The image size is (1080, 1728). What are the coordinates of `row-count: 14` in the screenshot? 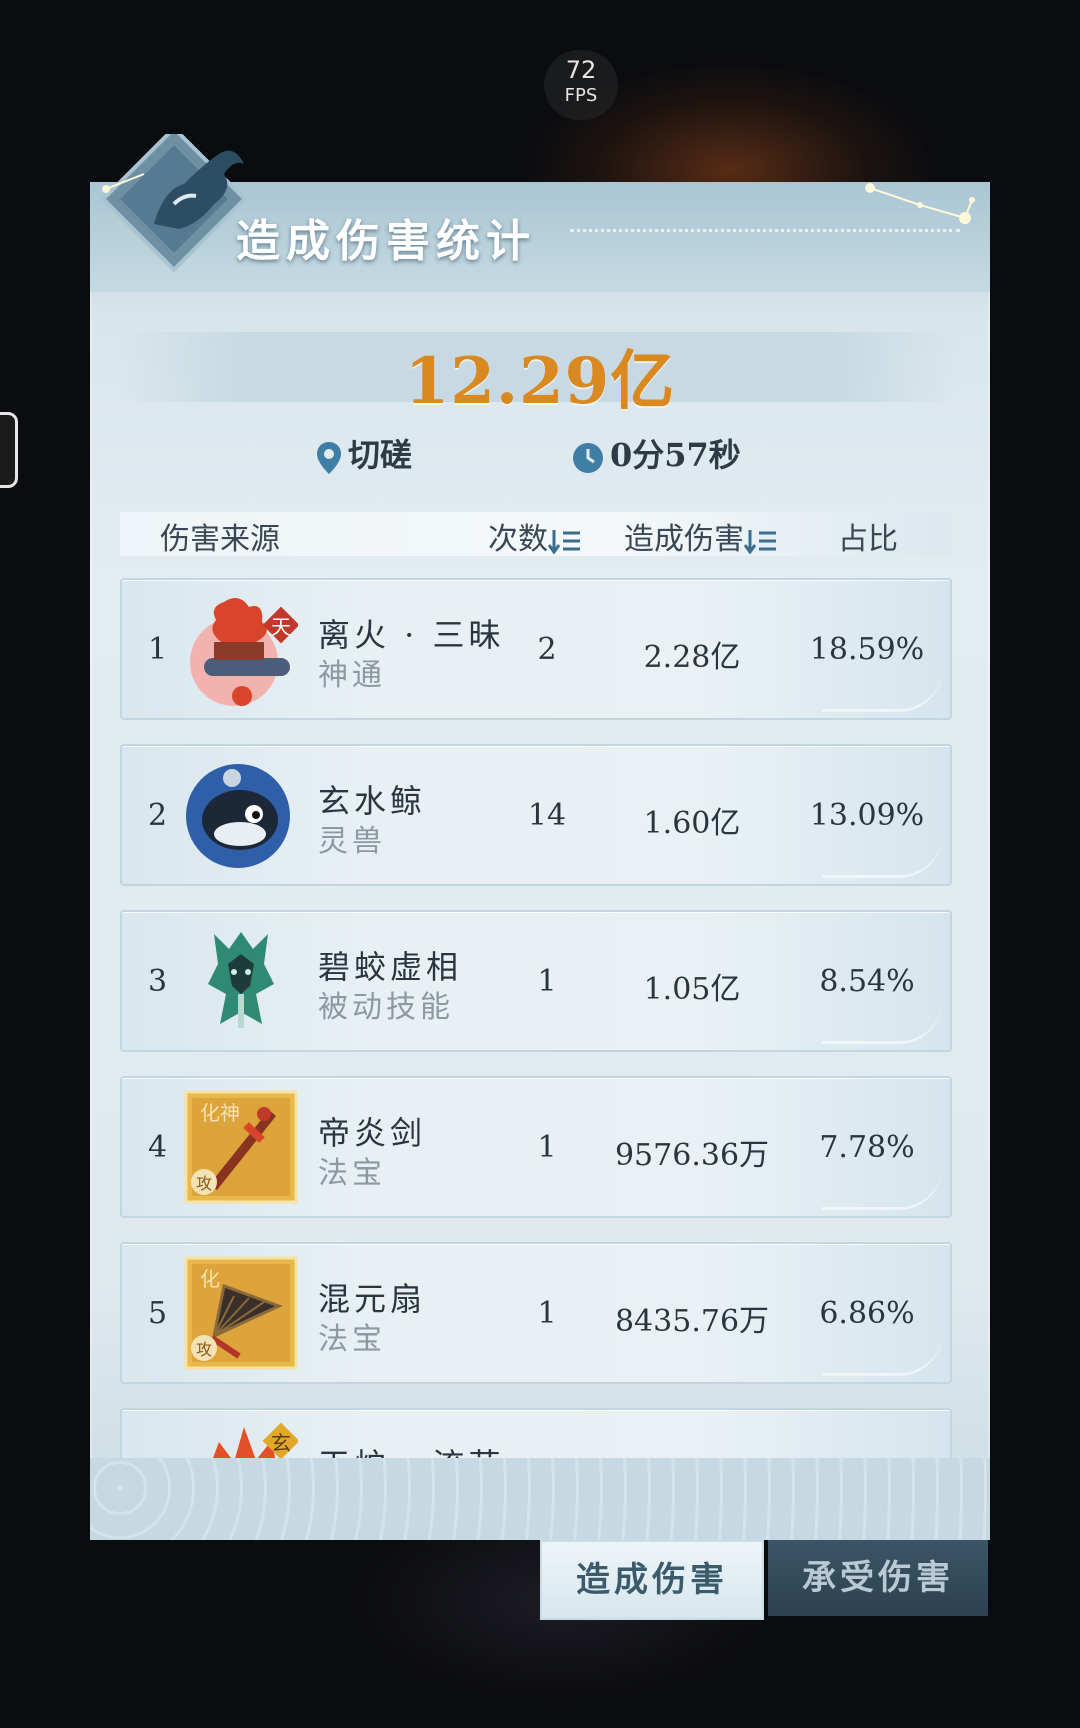 It's located at (547, 815).